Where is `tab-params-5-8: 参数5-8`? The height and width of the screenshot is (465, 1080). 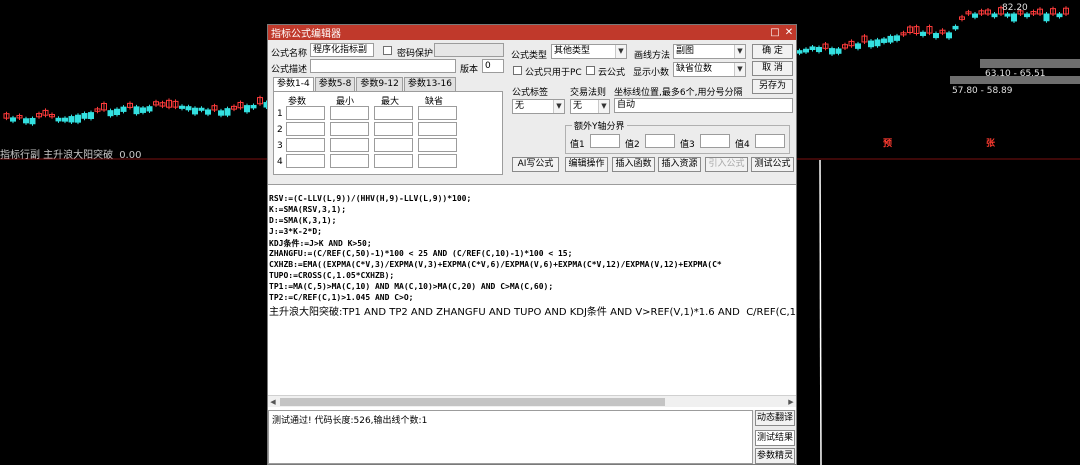
tab-params-5-8: 参数5-8 is located at coordinates (335, 84).